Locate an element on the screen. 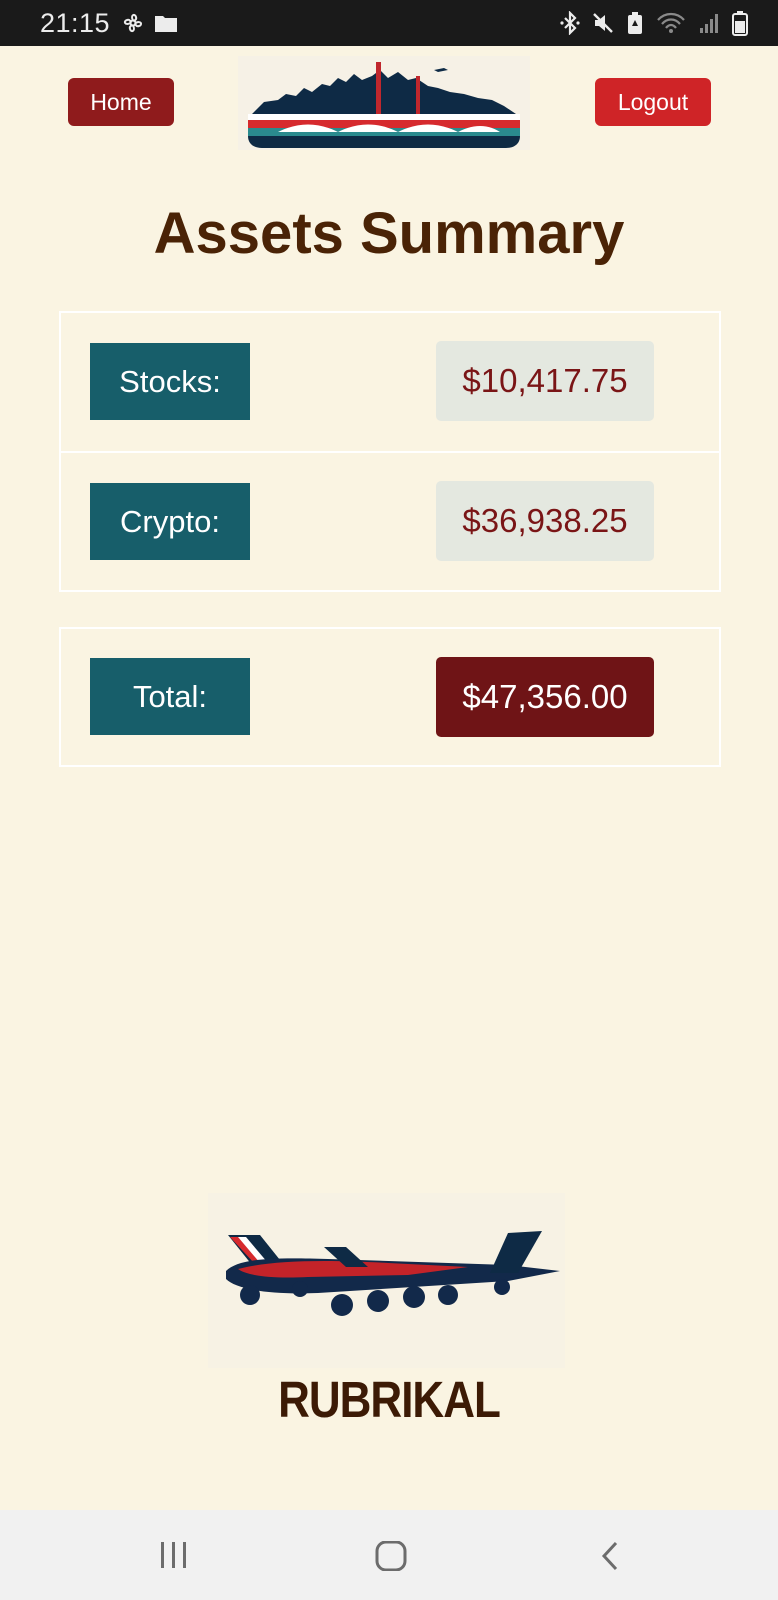 The height and width of the screenshot is (1600, 778). asset-value: $36,938.25 is located at coordinates (545, 521).